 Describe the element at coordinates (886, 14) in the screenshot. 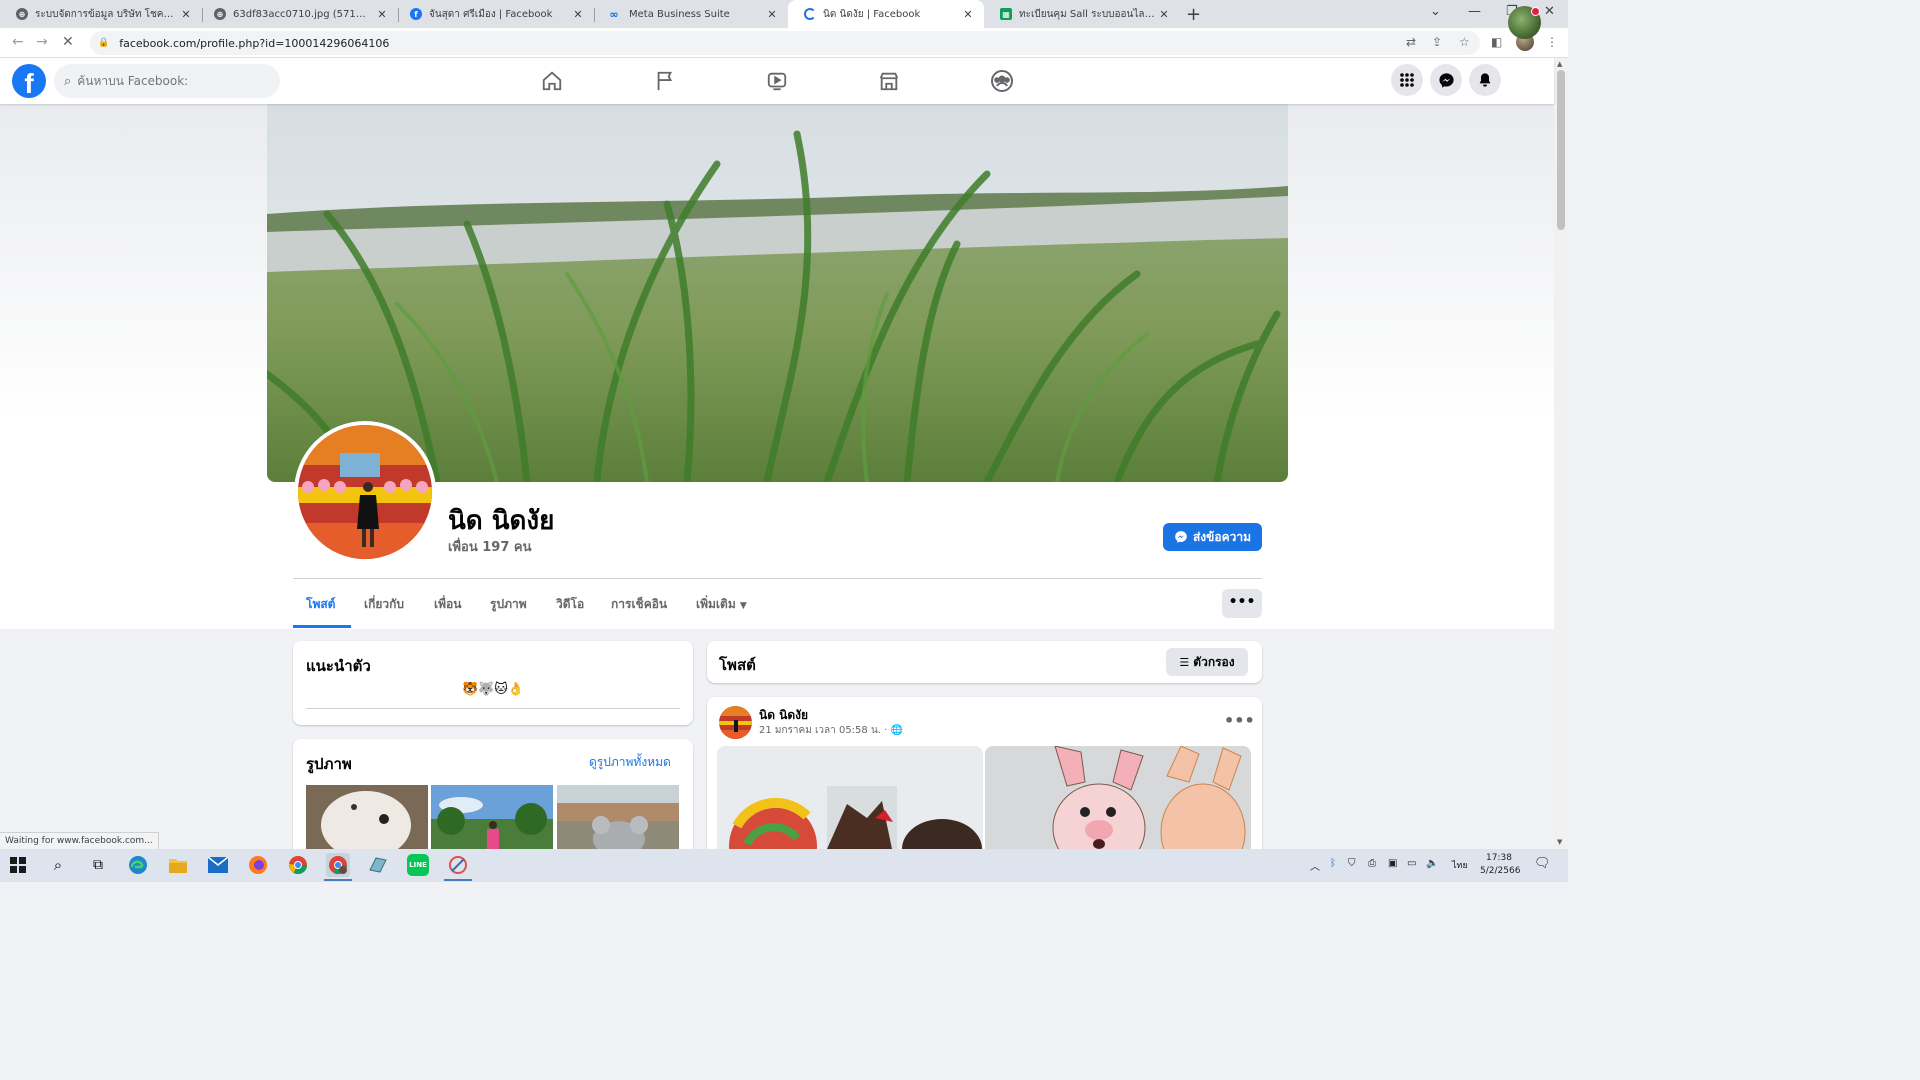

I see `browser-tab-active: นิด นิดงัย | Facebook ✕` at that location.